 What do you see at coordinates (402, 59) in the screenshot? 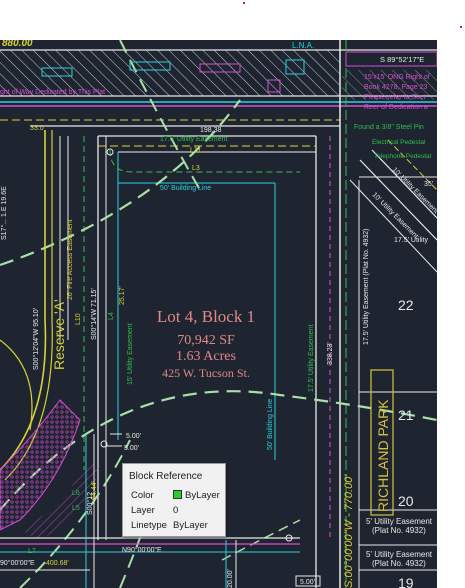
I see `bearing-top-right: S 89°52'17"E` at bounding box center [402, 59].